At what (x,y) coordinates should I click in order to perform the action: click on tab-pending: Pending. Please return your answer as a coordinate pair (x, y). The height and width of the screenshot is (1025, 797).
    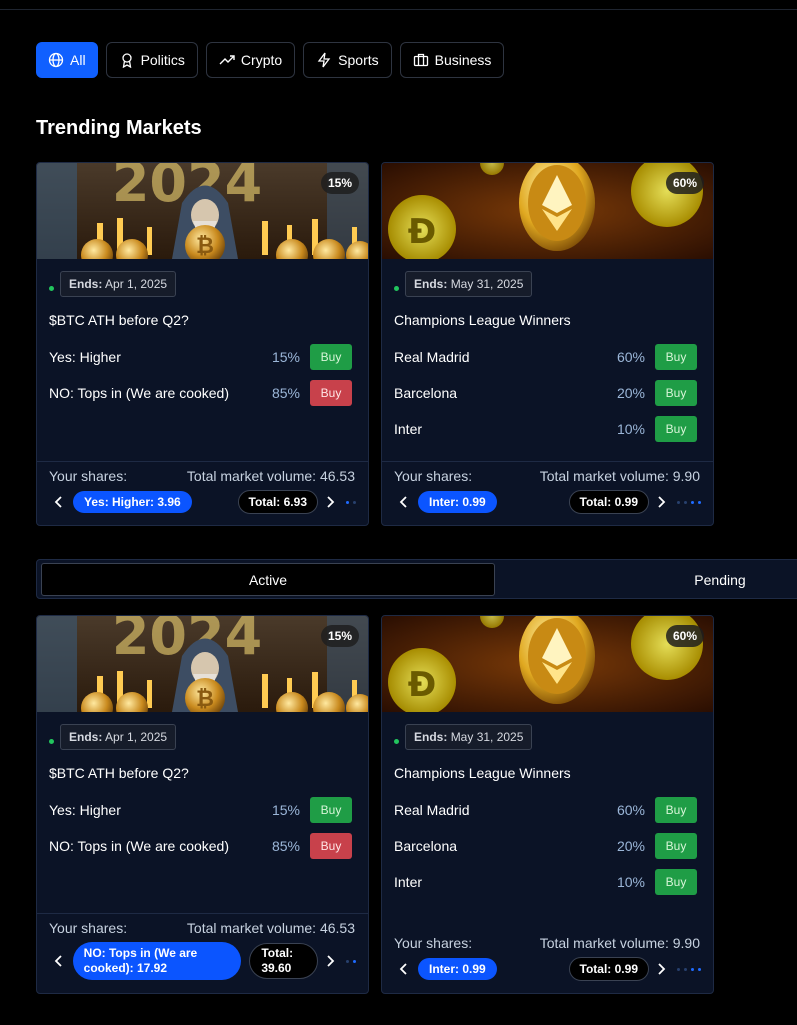
    Looking at the image, I should click on (646, 579).